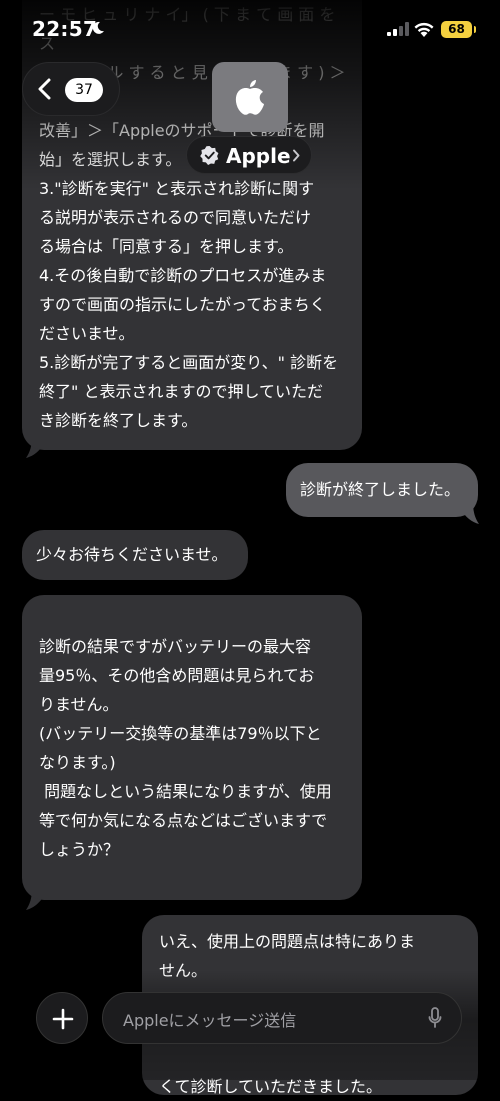  What do you see at coordinates (398, 29) in the screenshot?
I see `cellular-signal-icon` at bounding box center [398, 29].